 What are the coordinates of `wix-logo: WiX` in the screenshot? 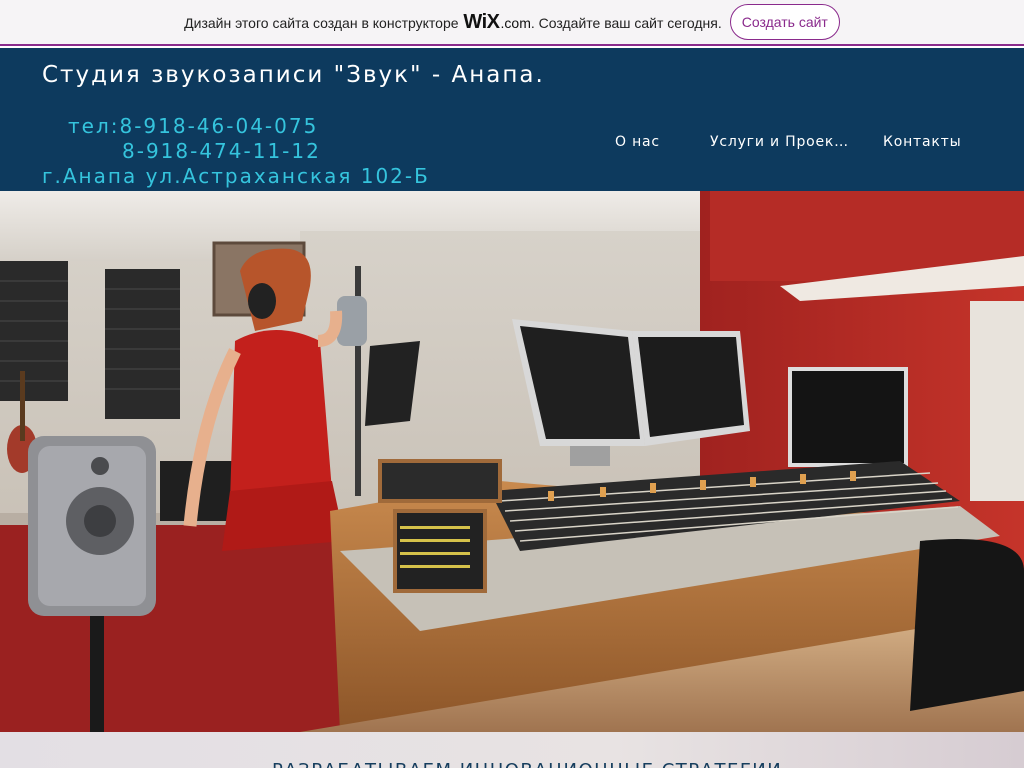 It's located at (481, 22).